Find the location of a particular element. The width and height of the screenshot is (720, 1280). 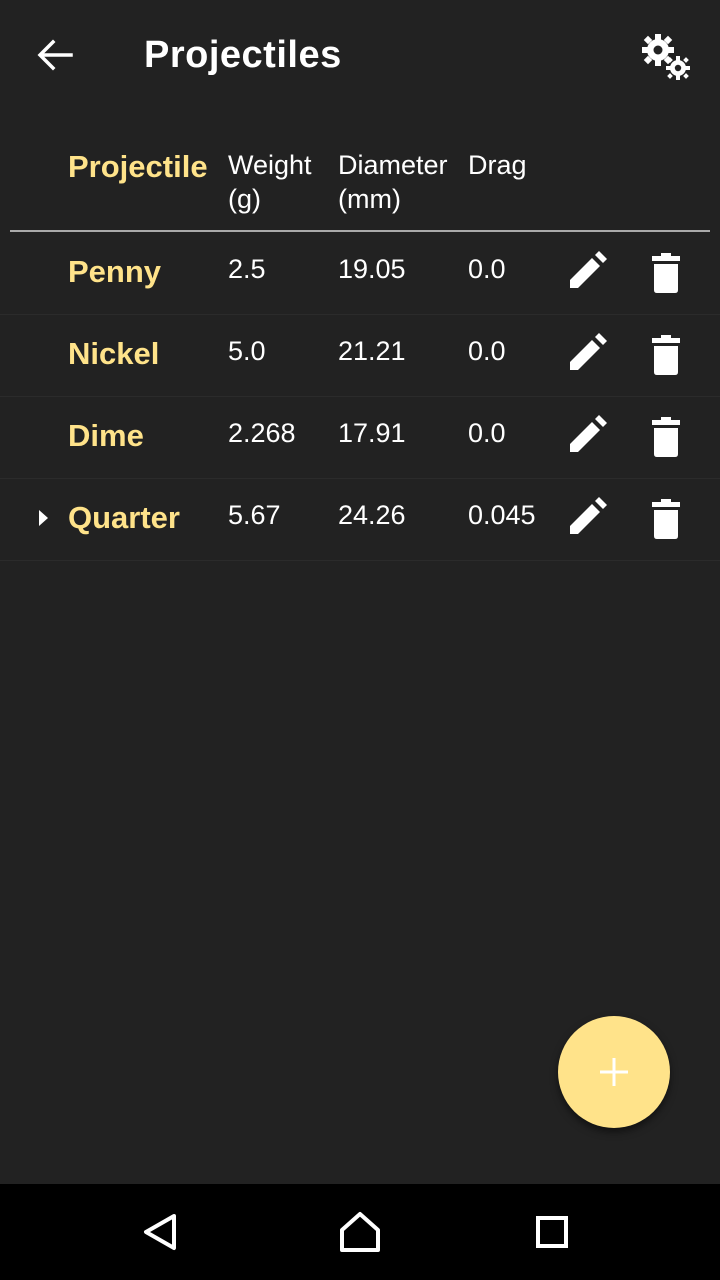

projectile-weight: 5.0 is located at coordinates (247, 351).